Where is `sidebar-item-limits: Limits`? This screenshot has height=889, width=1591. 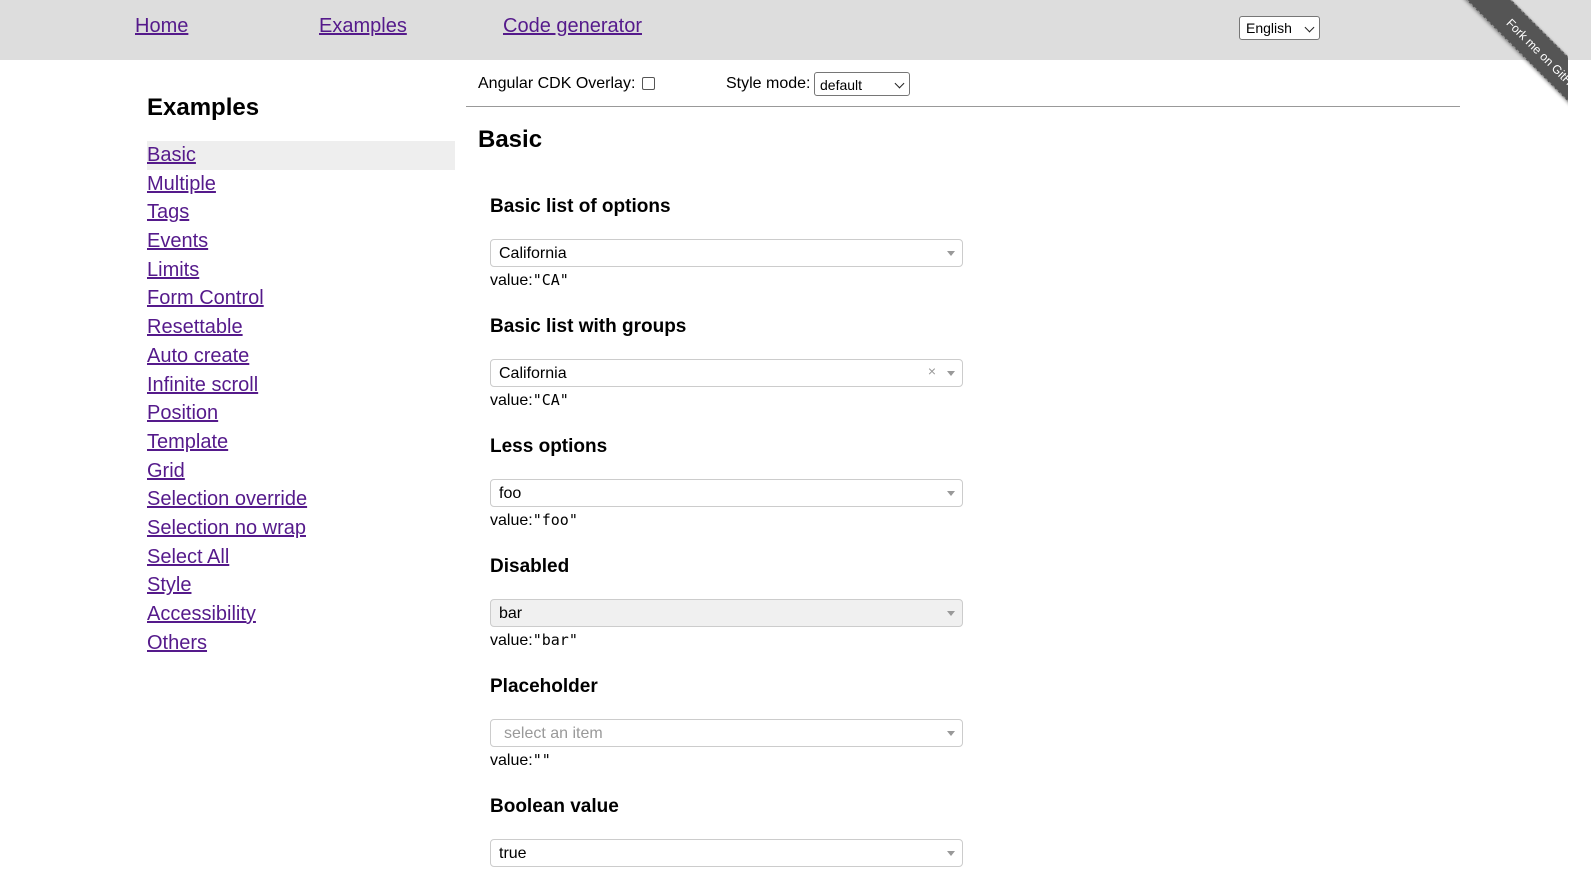 sidebar-item-limits: Limits is located at coordinates (301, 270).